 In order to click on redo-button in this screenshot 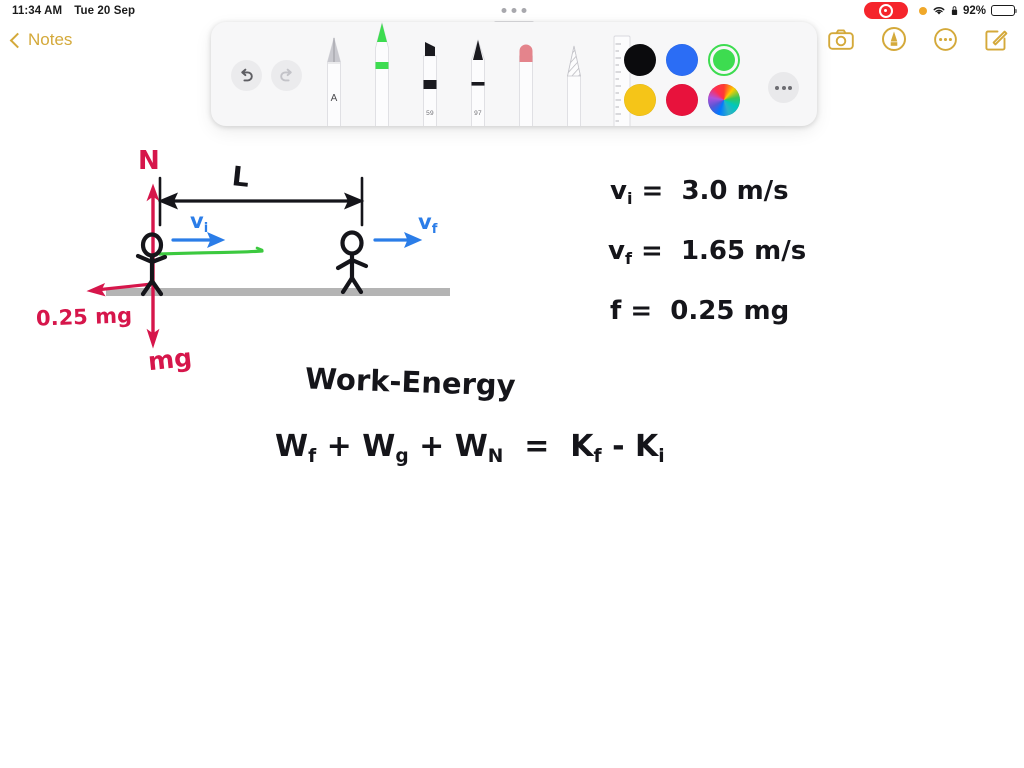, I will do `click(286, 75)`.